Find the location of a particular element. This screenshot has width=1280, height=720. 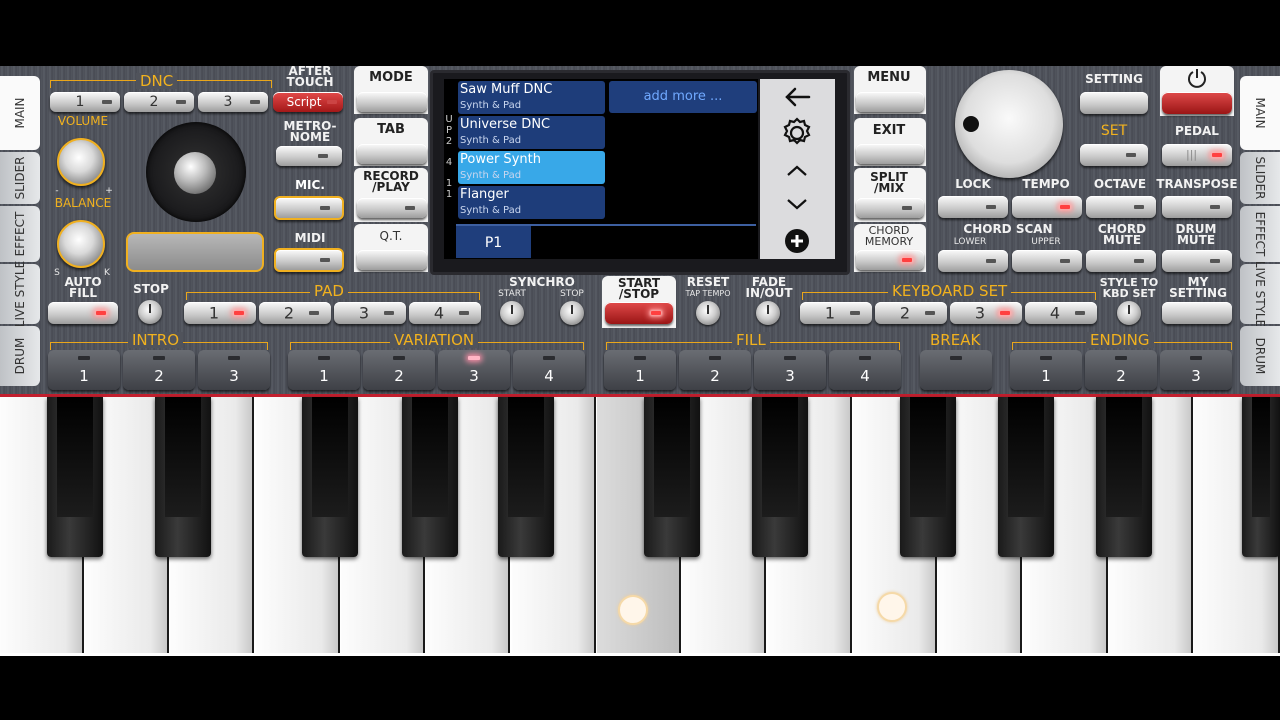

break-button is located at coordinates (956, 370).